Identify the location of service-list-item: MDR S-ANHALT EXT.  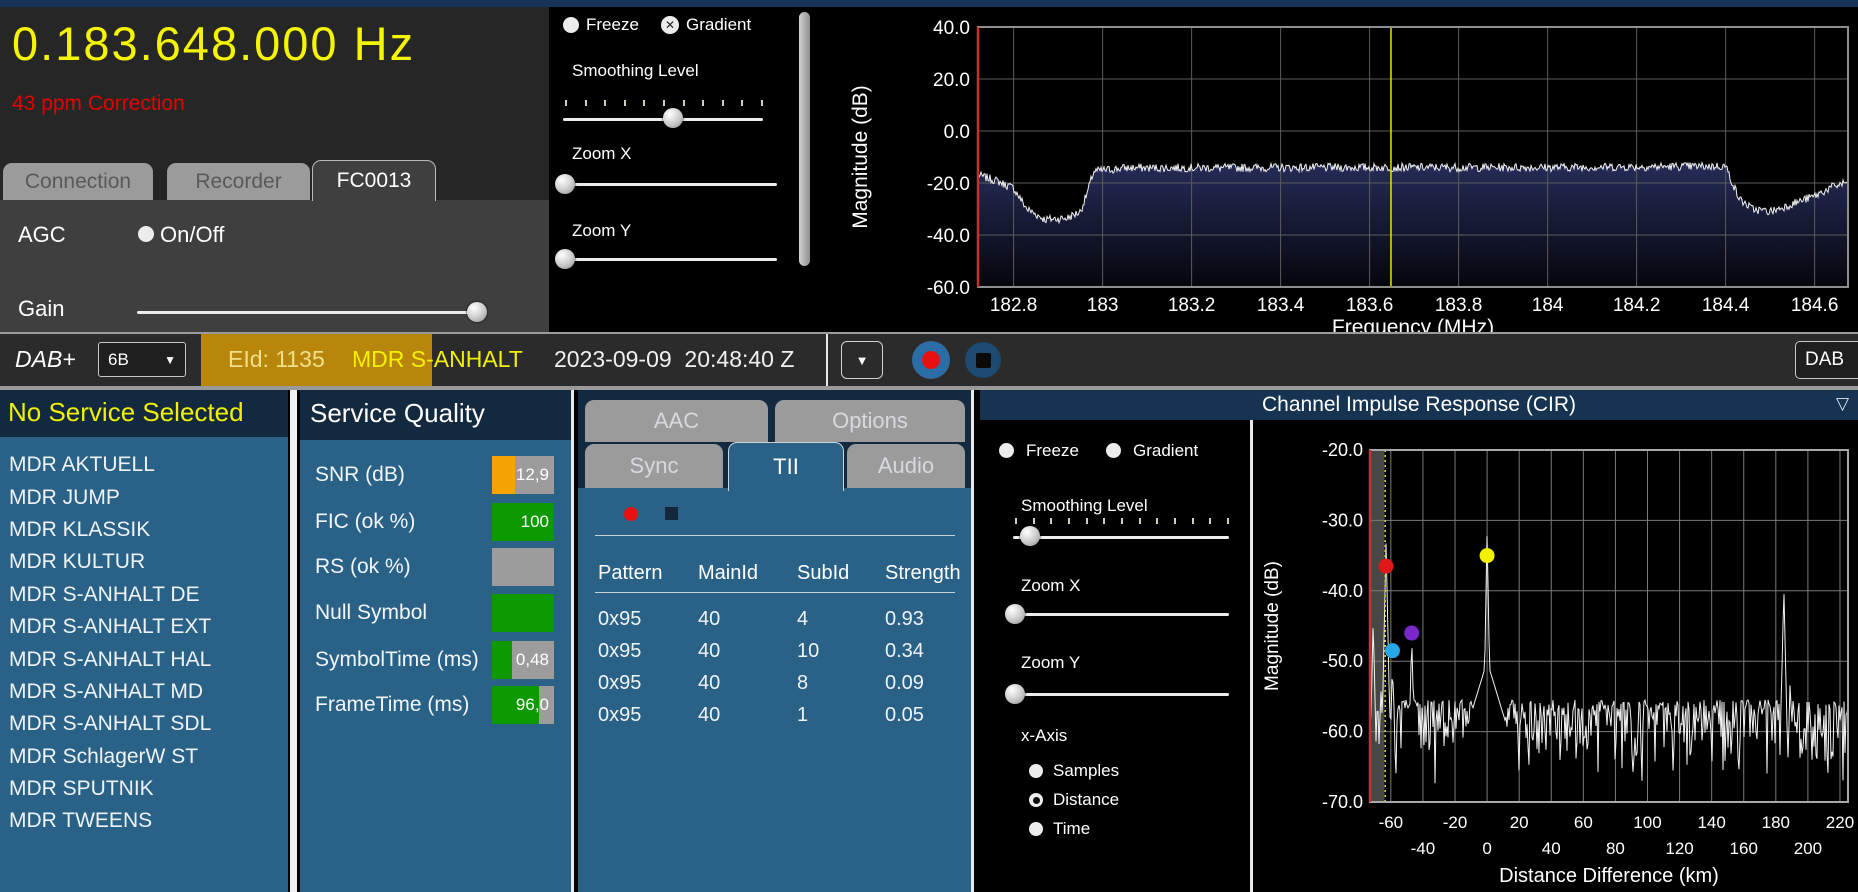
(144, 627).